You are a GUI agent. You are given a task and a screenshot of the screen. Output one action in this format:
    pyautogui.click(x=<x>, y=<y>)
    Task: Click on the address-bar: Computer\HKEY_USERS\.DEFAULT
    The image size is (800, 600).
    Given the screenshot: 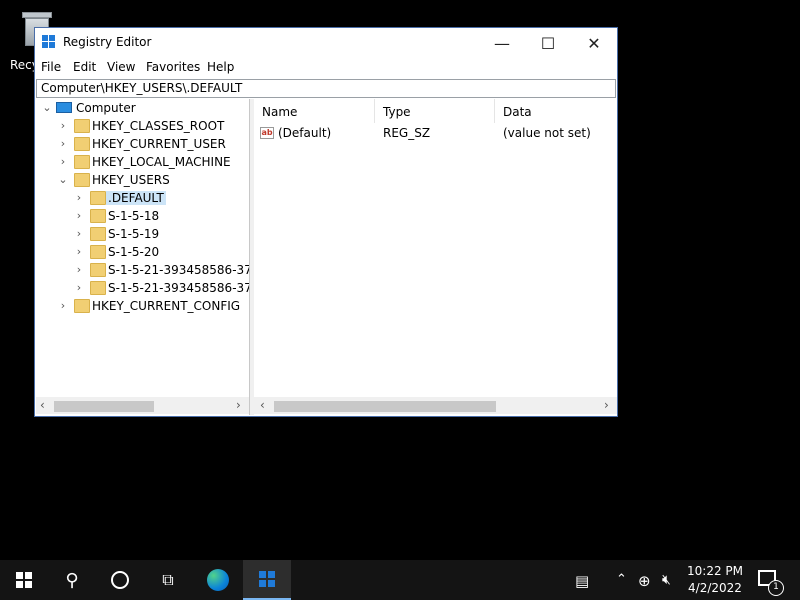 What is the action you would take?
    pyautogui.click(x=326, y=88)
    